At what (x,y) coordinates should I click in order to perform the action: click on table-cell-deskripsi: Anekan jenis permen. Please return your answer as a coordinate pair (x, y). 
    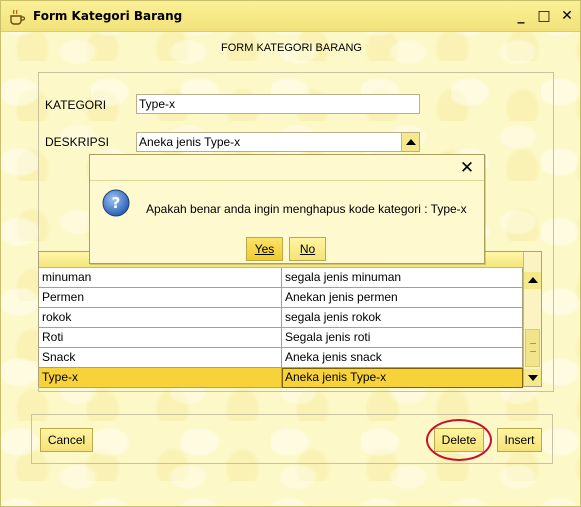
    Looking at the image, I should click on (402, 298).